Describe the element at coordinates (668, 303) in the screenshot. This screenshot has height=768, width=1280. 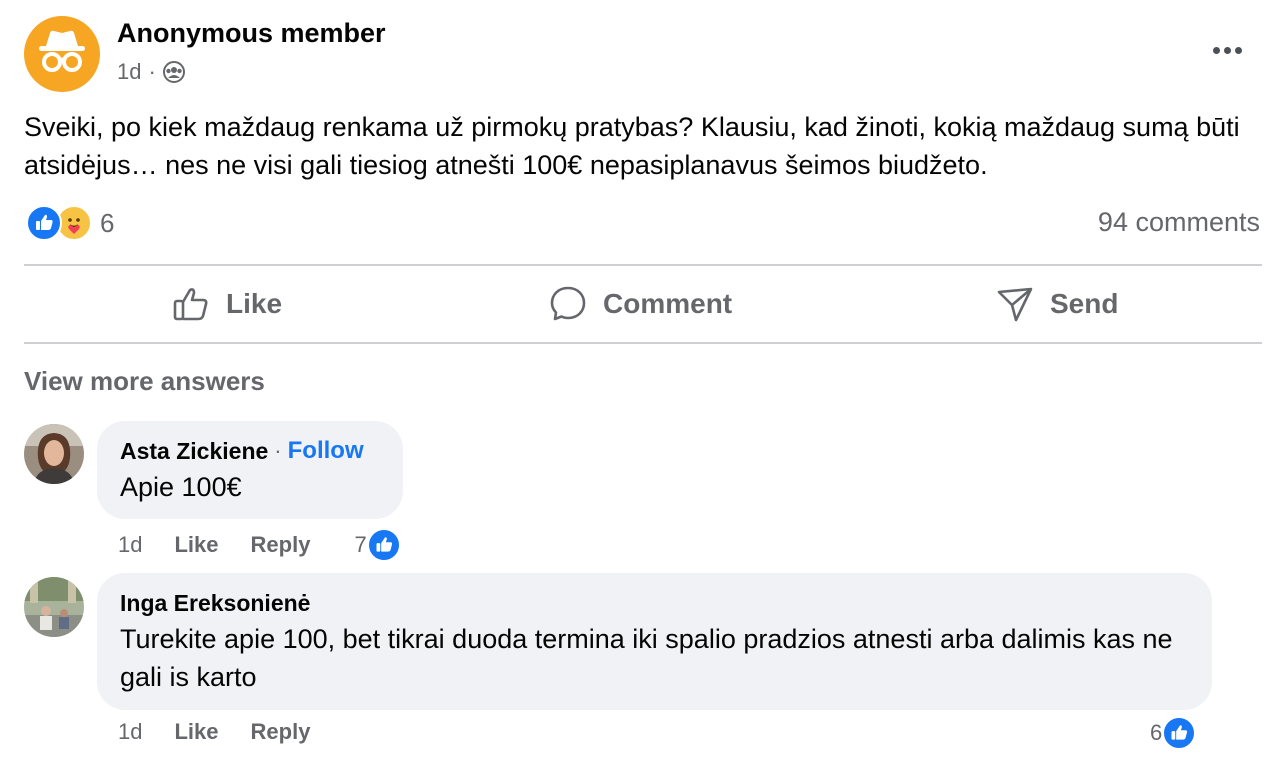
I see `comment-label: Comment` at that location.